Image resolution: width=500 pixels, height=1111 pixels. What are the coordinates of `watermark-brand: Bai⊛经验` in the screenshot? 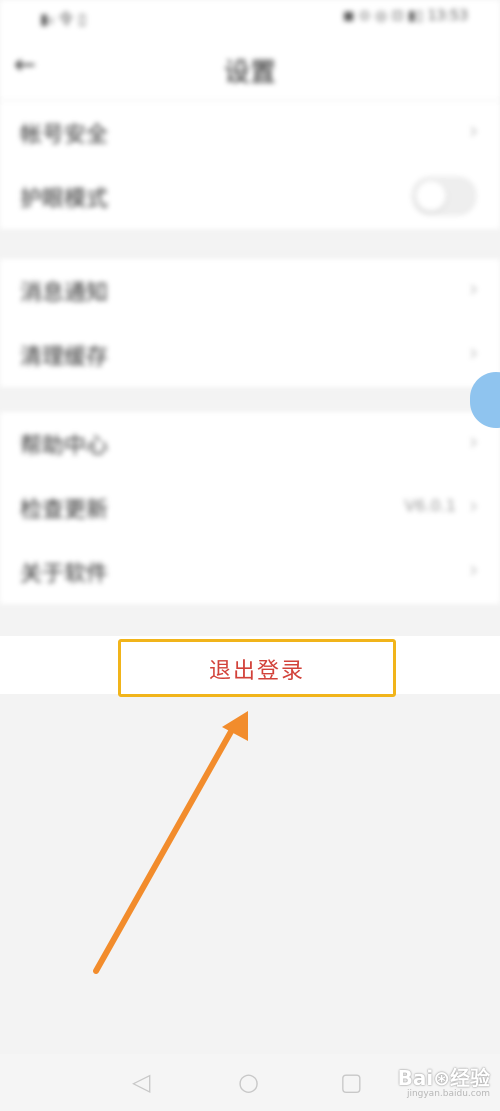 It's located at (443, 1078).